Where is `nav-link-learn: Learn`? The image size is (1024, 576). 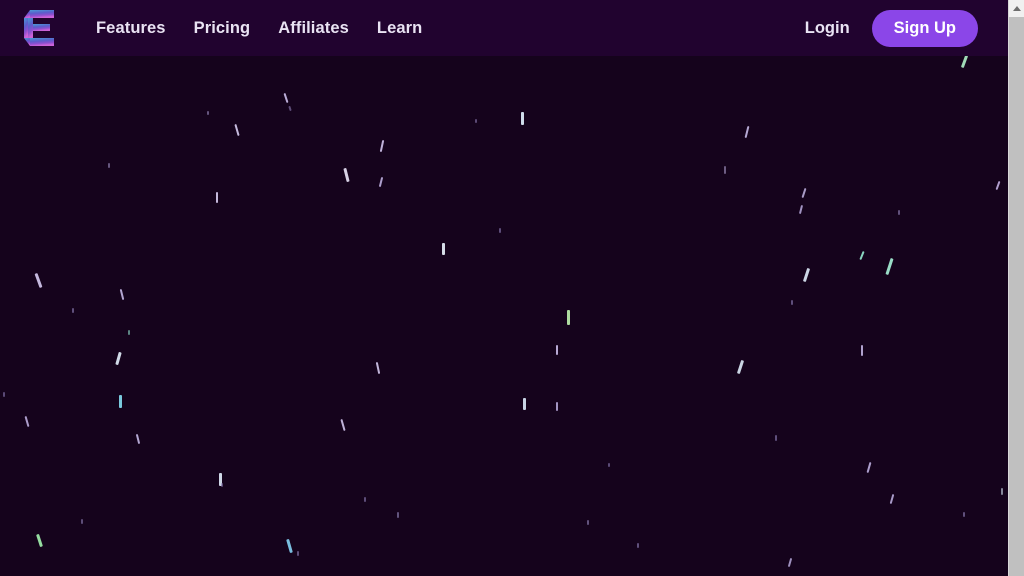 nav-link-learn: Learn is located at coordinates (399, 28).